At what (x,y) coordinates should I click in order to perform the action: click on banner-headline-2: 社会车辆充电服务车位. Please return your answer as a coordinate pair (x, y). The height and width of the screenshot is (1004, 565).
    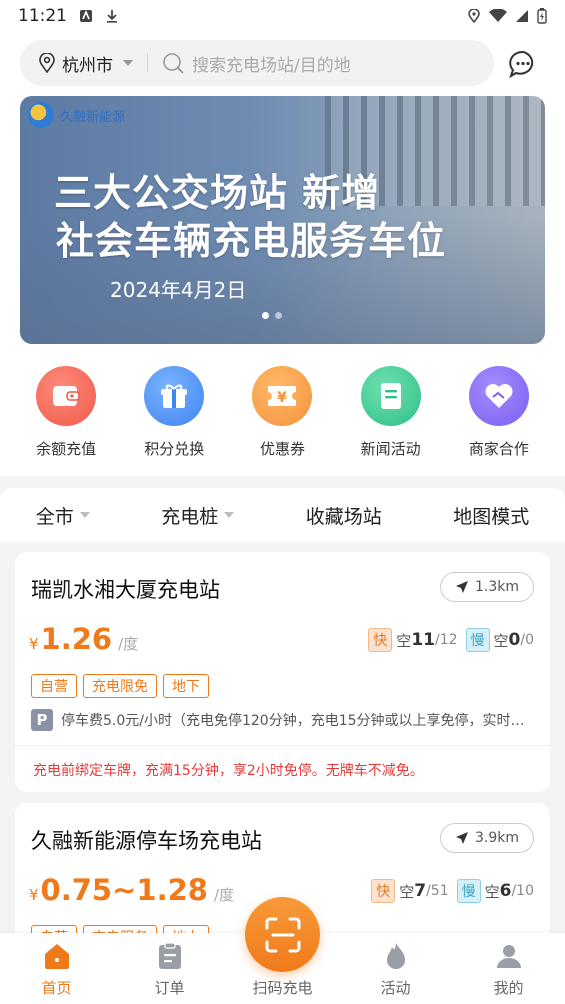
    Looking at the image, I should click on (251, 241).